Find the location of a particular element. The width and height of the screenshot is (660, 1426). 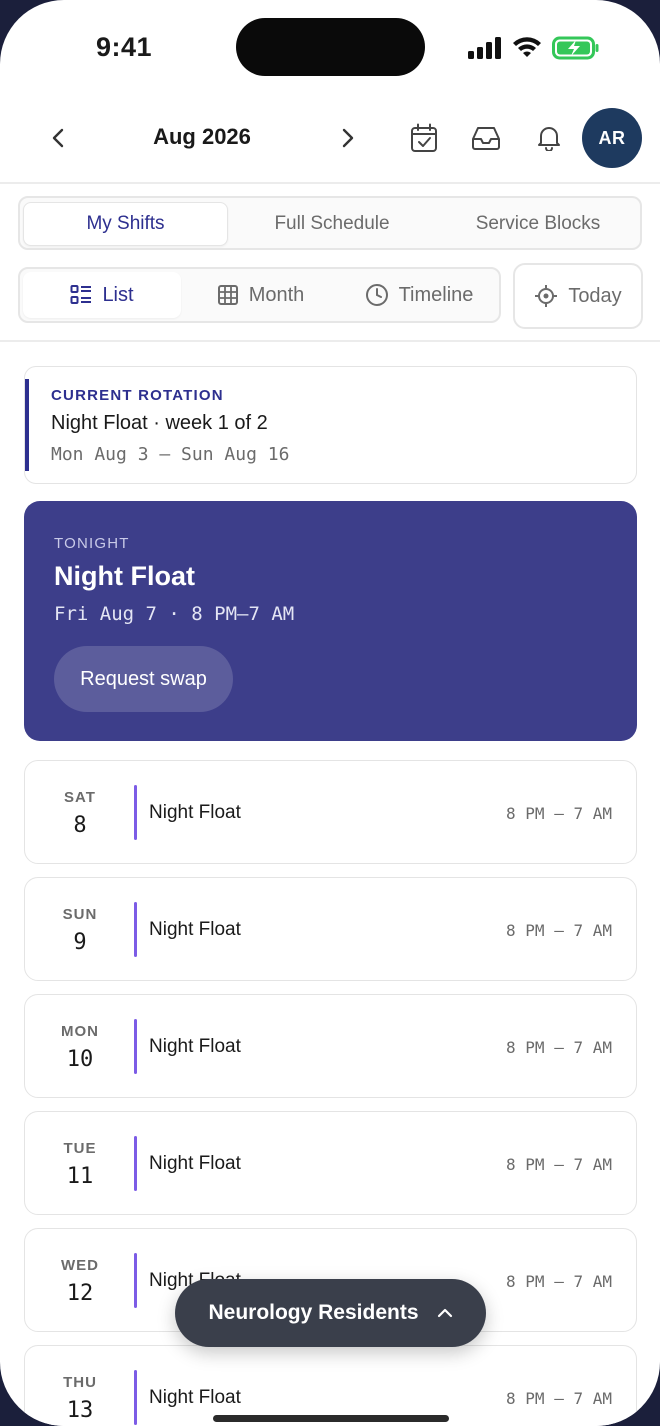

shift-weekday: WED is located at coordinates (80, 1265).